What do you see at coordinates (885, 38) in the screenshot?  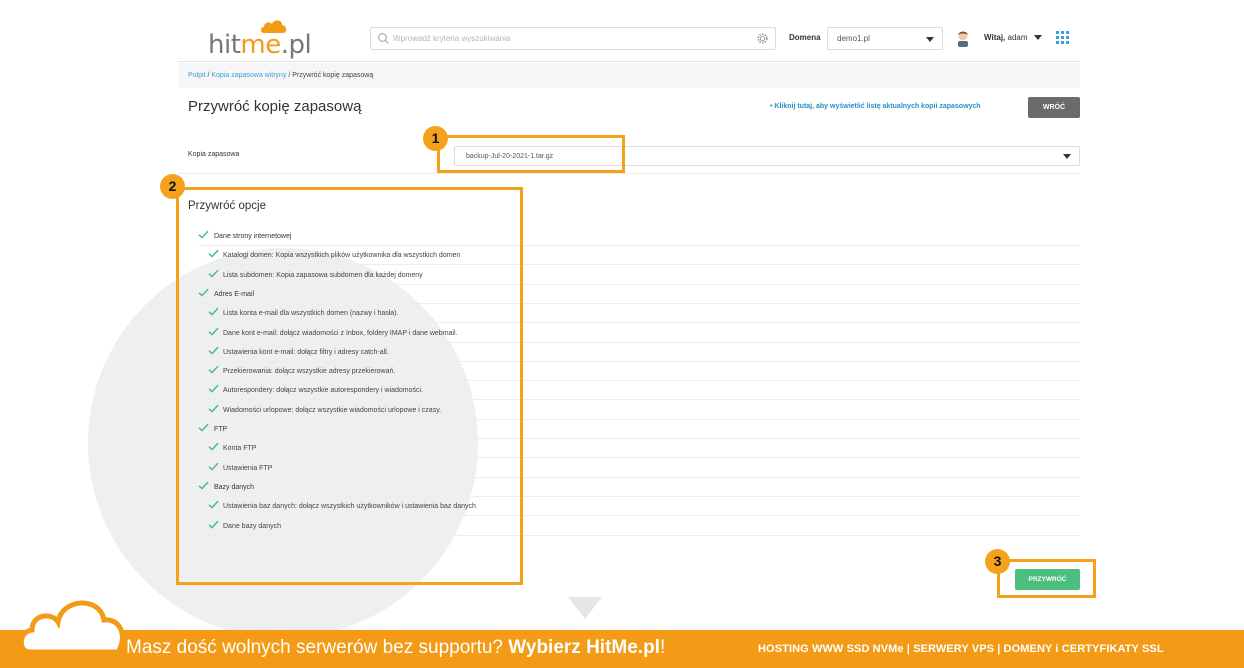 I see `domain-select: demo1.pl` at bounding box center [885, 38].